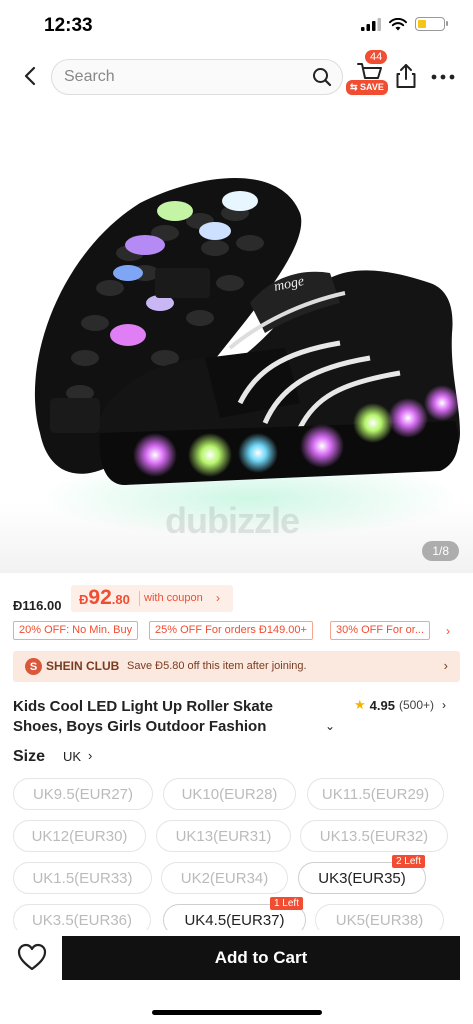 The height and width of the screenshot is (1024, 473). I want to click on promo-chip: 25% OFF For orders Đ149.00+, so click(231, 630).